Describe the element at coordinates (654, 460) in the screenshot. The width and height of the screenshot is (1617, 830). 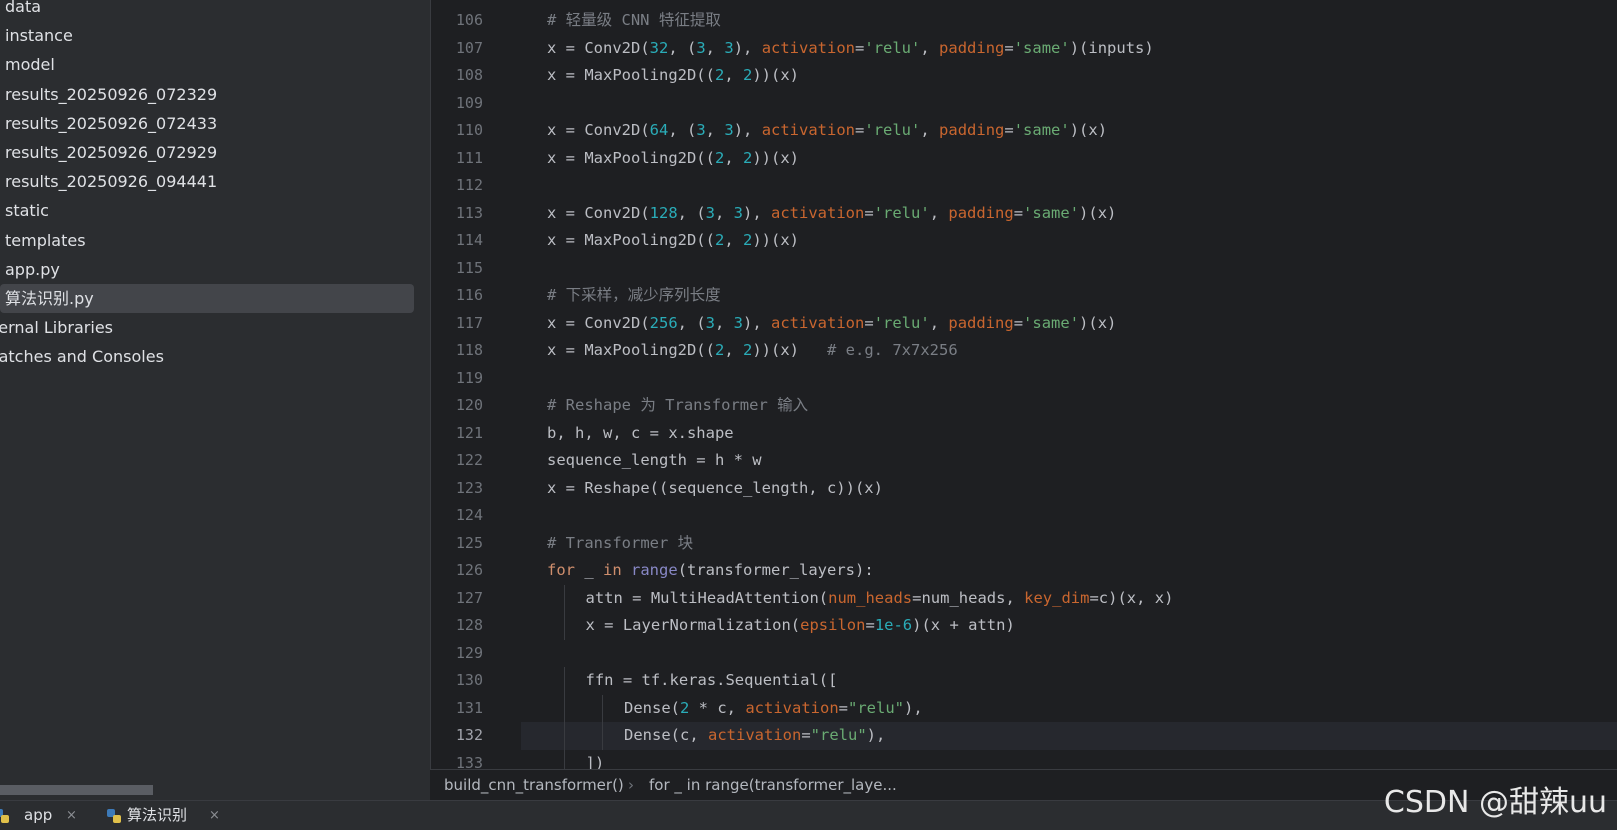
I see `code-token: sequence_length = h * w` at that location.